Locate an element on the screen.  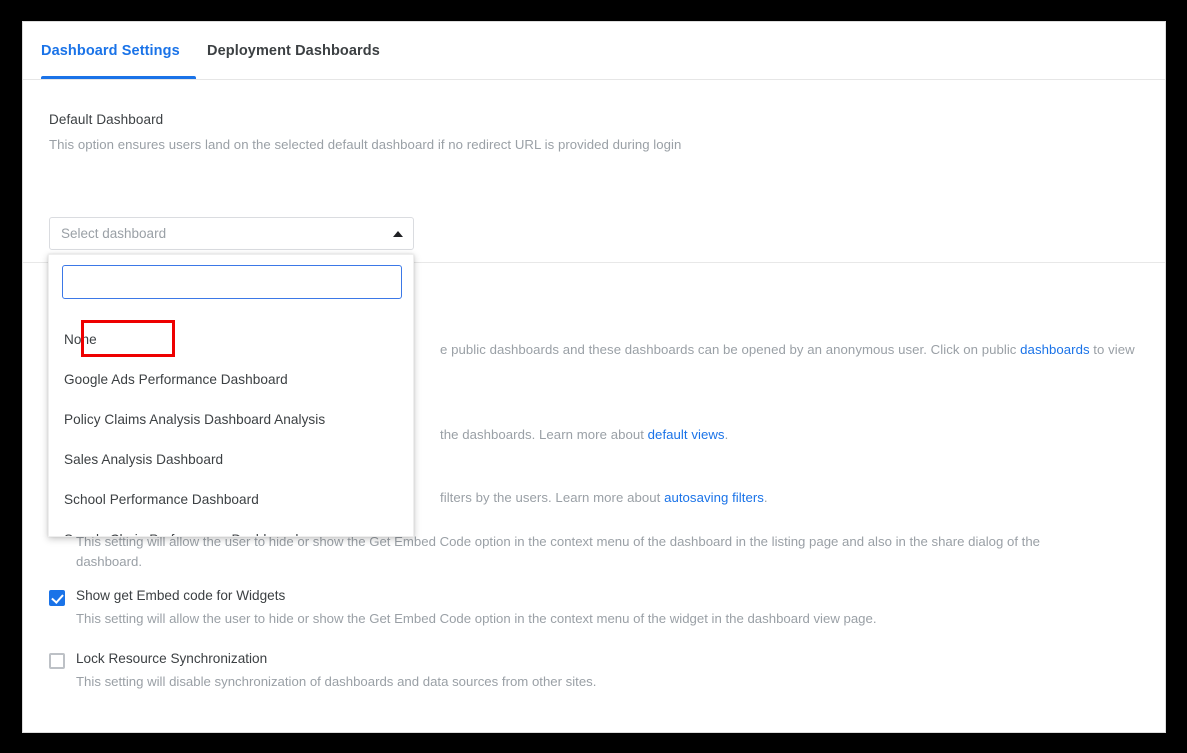
show-embed-code-widgets-label: Show get Embed code for Widgets is located at coordinates (181, 595).